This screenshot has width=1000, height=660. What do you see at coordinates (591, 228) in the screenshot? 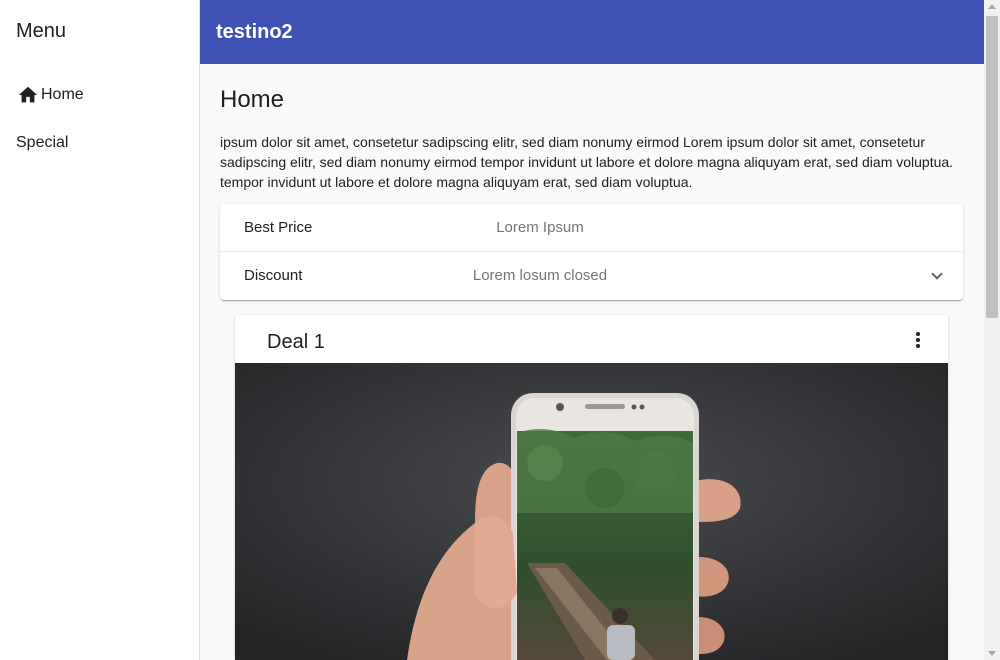
I see `best-price-row: Best Price Lorem Ipsum` at bounding box center [591, 228].